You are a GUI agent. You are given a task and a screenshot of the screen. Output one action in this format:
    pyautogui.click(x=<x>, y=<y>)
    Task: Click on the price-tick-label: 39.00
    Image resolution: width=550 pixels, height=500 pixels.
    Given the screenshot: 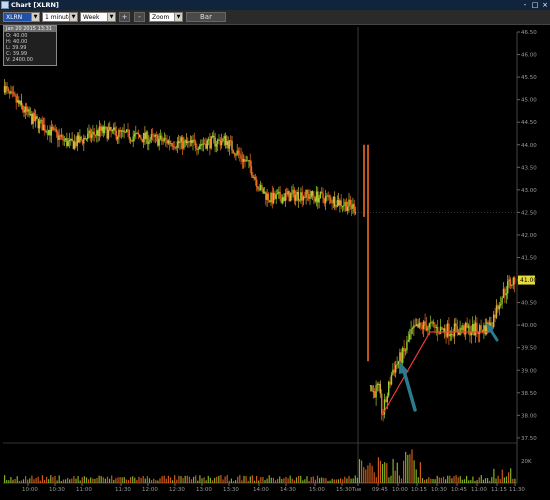 What is the action you would take?
    pyautogui.click(x=529, y=371)
    